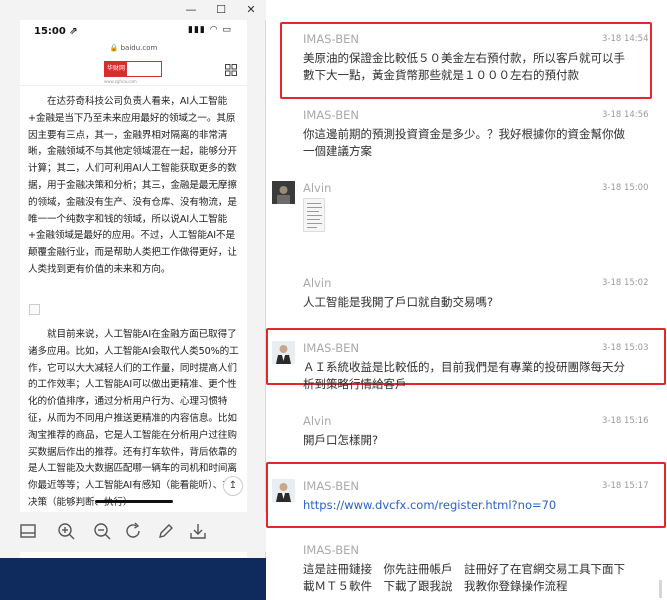  Describe the element at coordinates (625, 115) in the screenshot. I see `message-time: 3-18 14:56` at that location.